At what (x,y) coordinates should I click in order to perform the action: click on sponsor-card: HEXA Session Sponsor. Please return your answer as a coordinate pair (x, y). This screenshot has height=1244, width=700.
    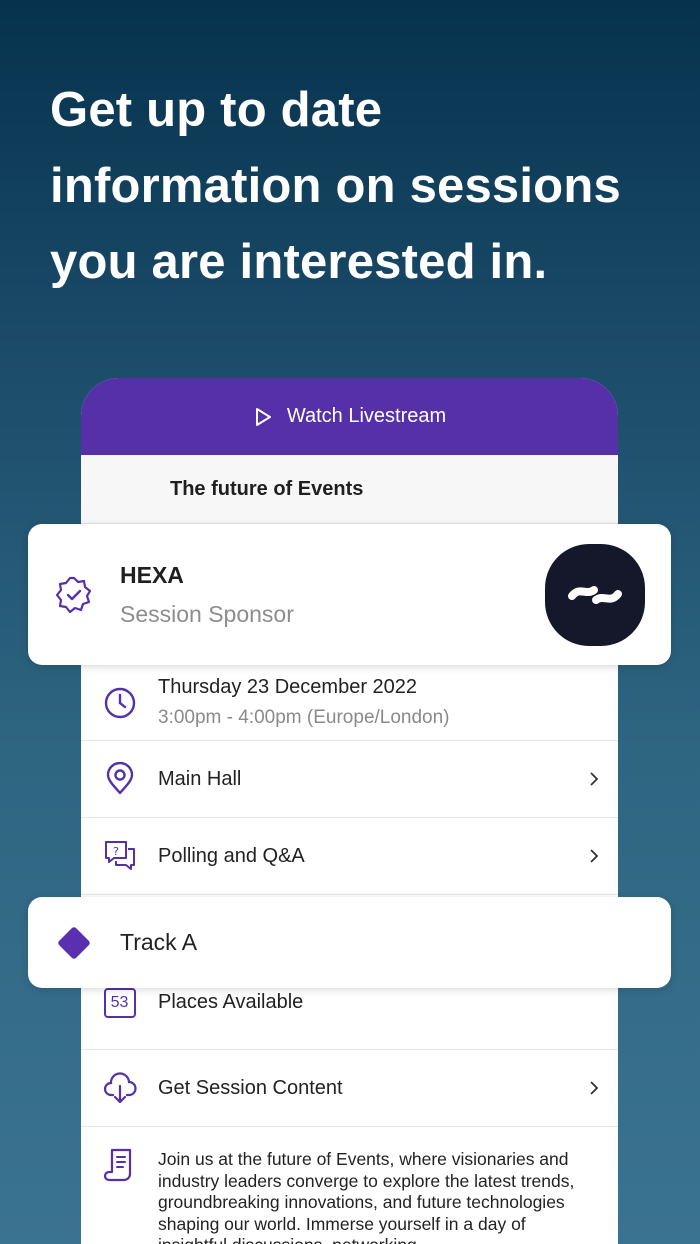
    Looking at the image, I should click on (349, 594).